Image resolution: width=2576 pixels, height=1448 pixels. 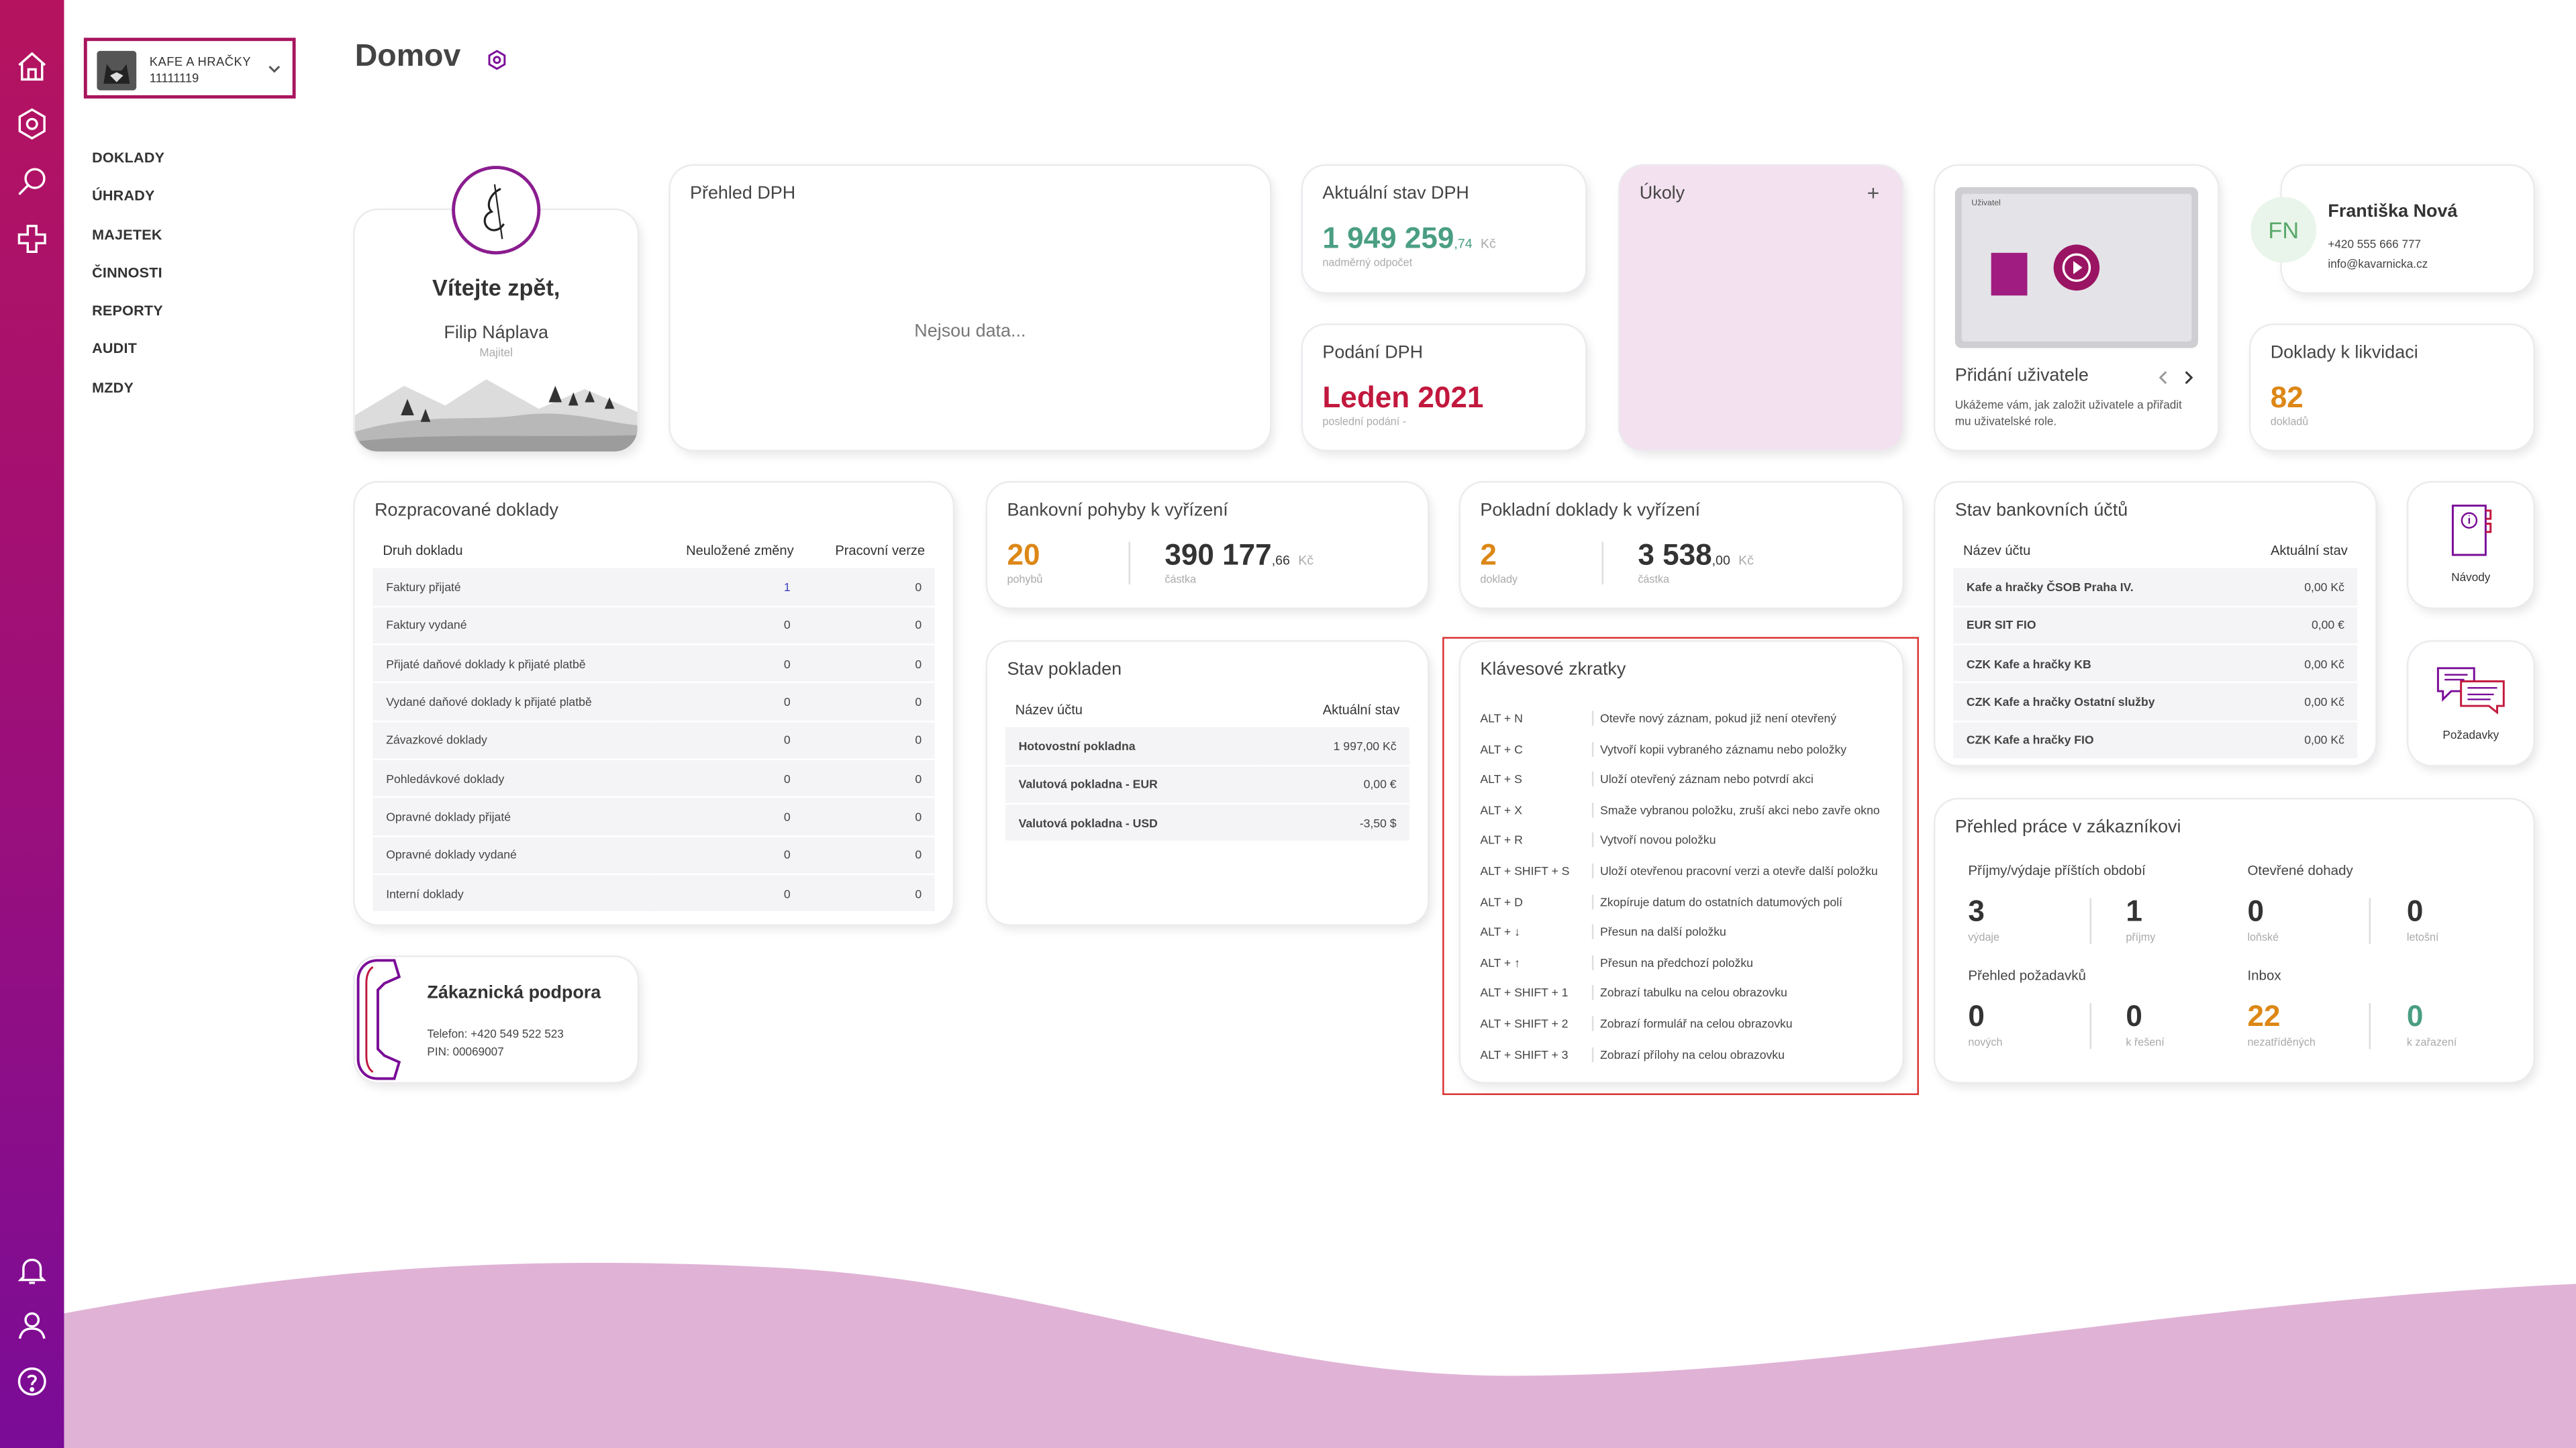 I want to click on nav-item-audit: AUDIT, so click(x=128, y=360).